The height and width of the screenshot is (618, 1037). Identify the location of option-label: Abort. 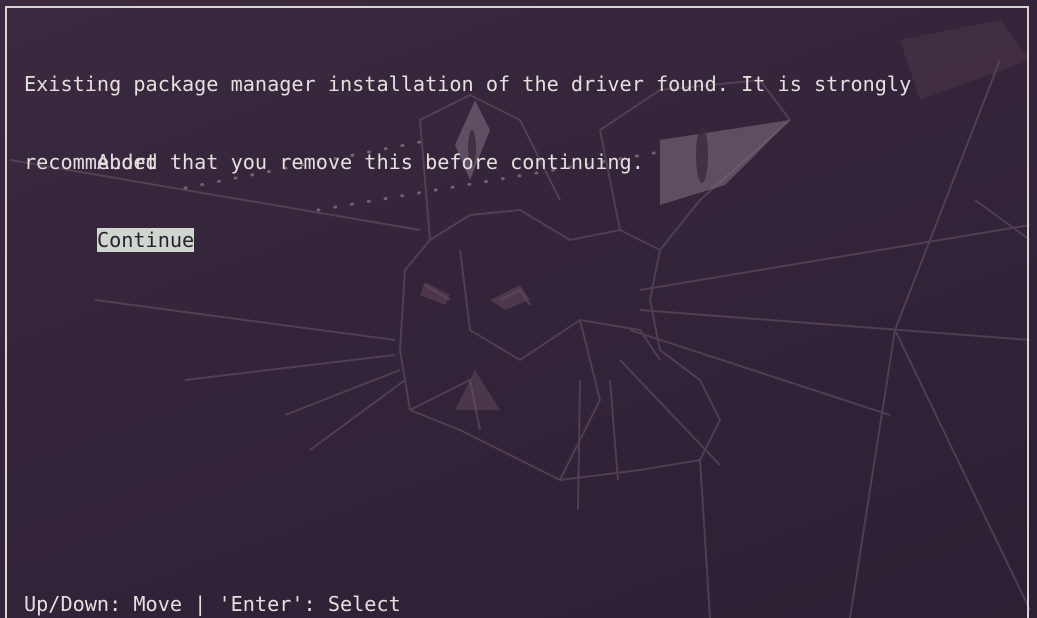
(127, 162).